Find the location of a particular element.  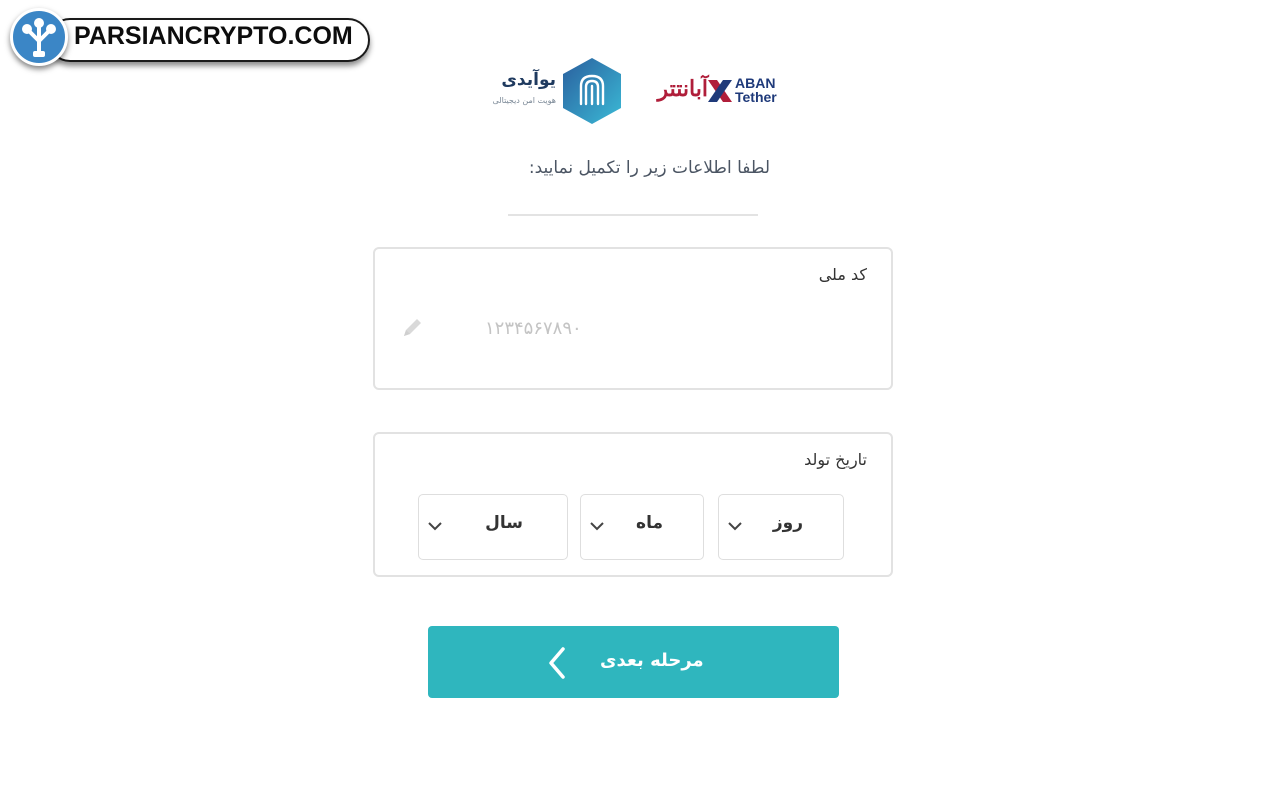

uid-logo-tagline: هویت امن دیجیتالی is located at coordinates (524, 100).